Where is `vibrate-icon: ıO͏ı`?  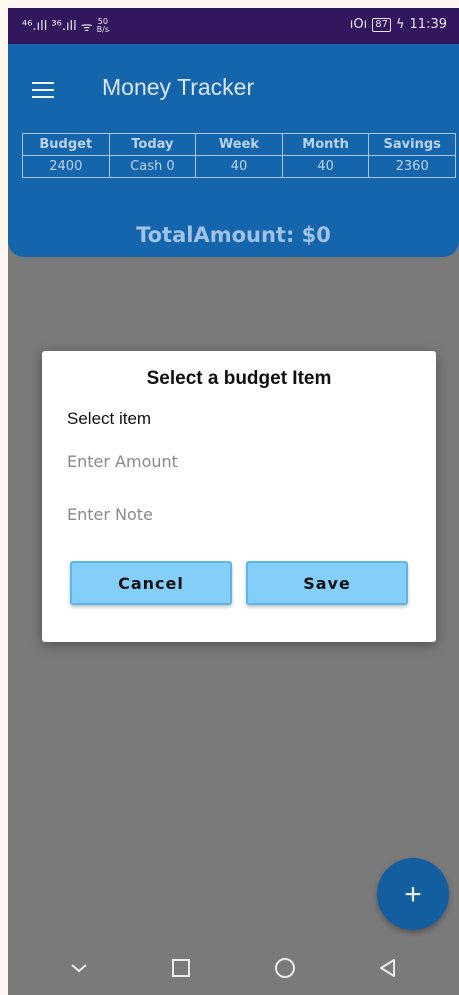 vibrate-icon: ıO͏ı is located at coordinates (358, 24).